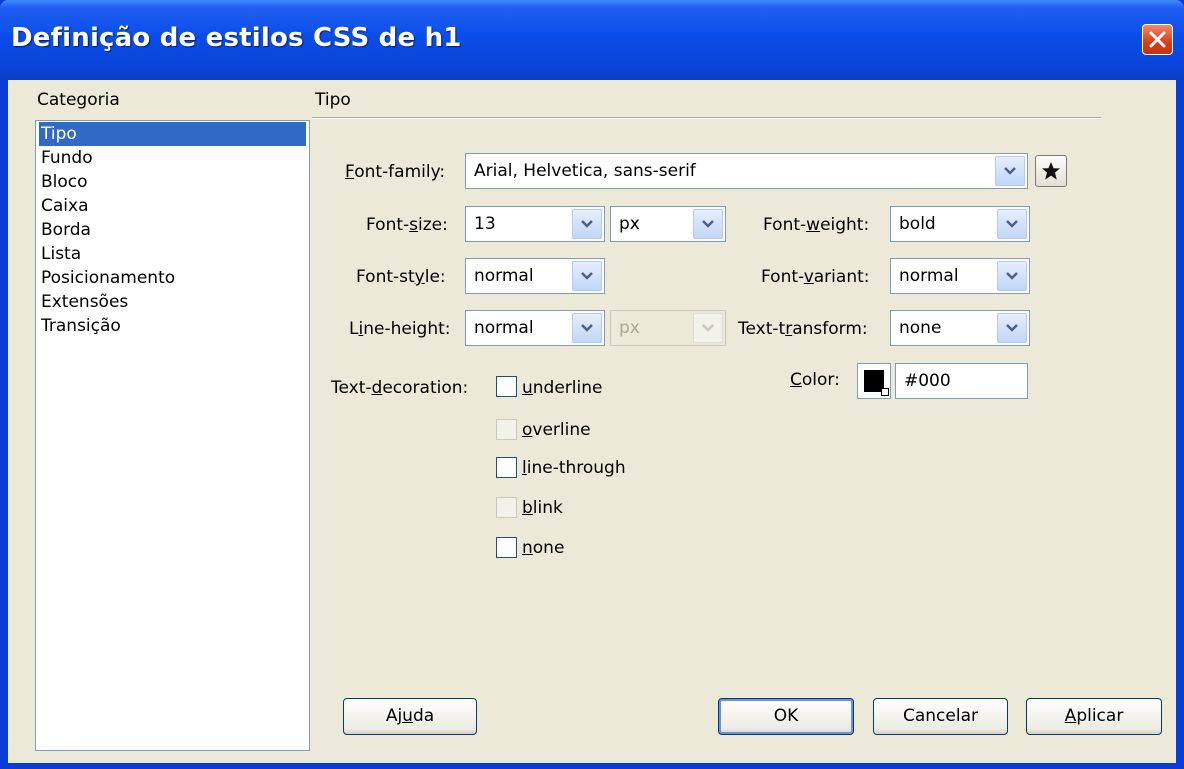 The width and height of the screenshot is (1184, 769). I want to click on font-family-value: Arial, Helvetica, sans-serif, so click(585, 171).